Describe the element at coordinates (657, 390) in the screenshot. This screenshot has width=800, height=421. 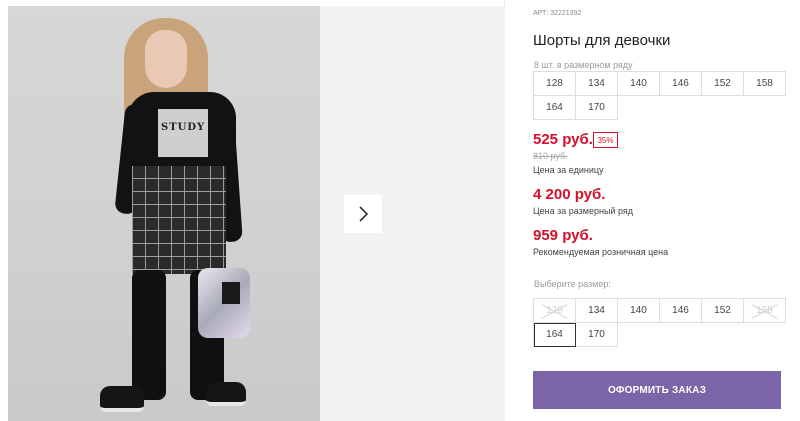
I see `order-button: ОФОРМИТЬ ЗАКАЗ` at that location.